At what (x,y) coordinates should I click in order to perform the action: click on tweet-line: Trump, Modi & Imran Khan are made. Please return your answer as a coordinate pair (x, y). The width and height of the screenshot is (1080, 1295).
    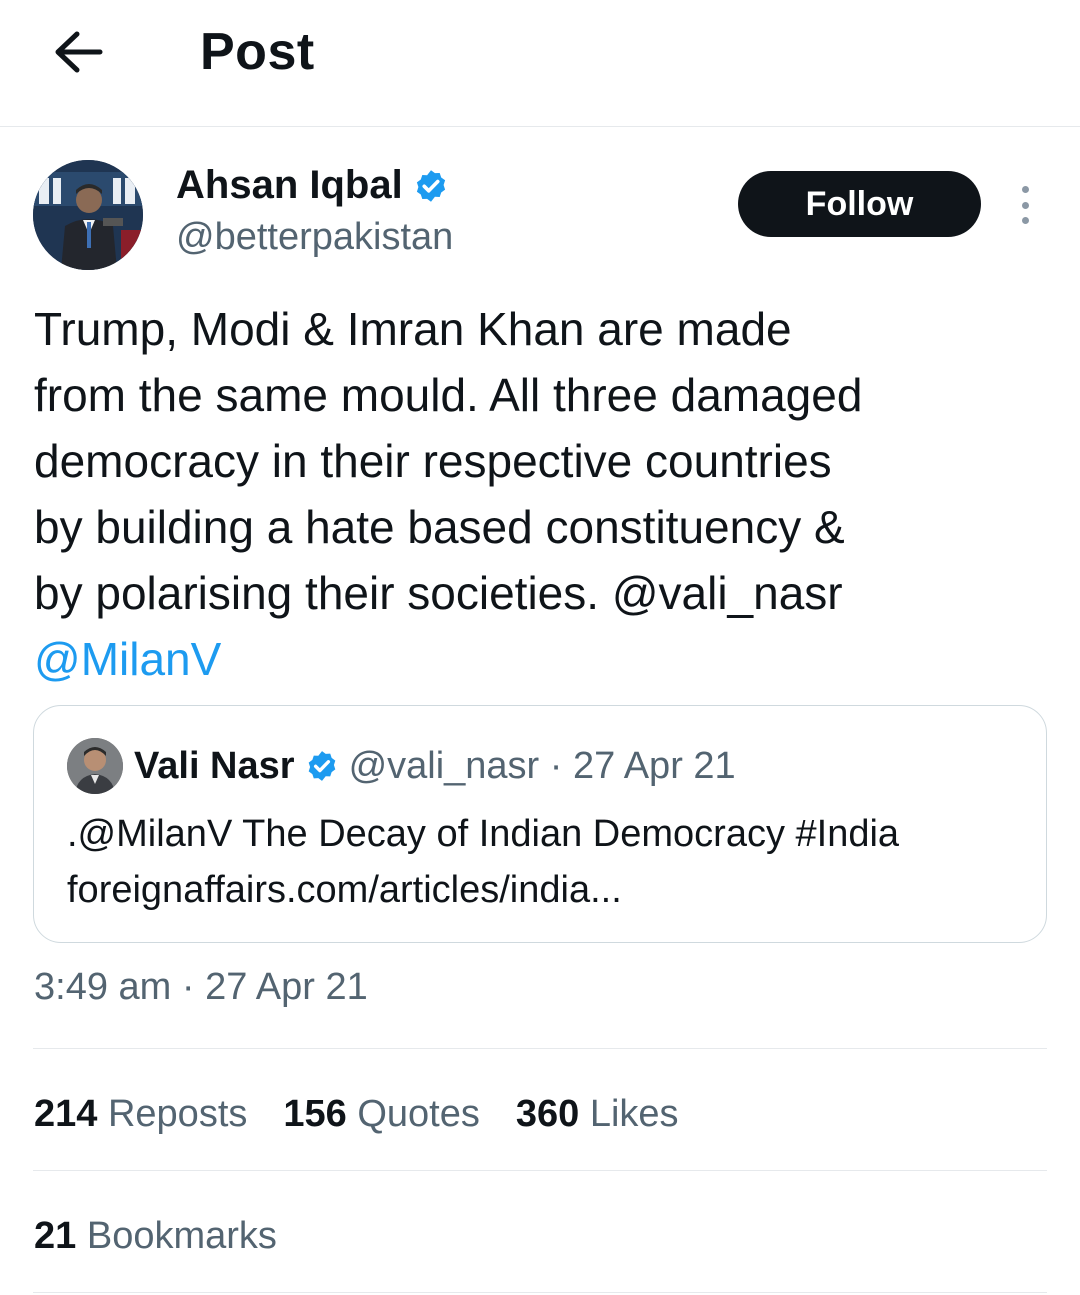
    Looking at the image, I should click on (413, 329).